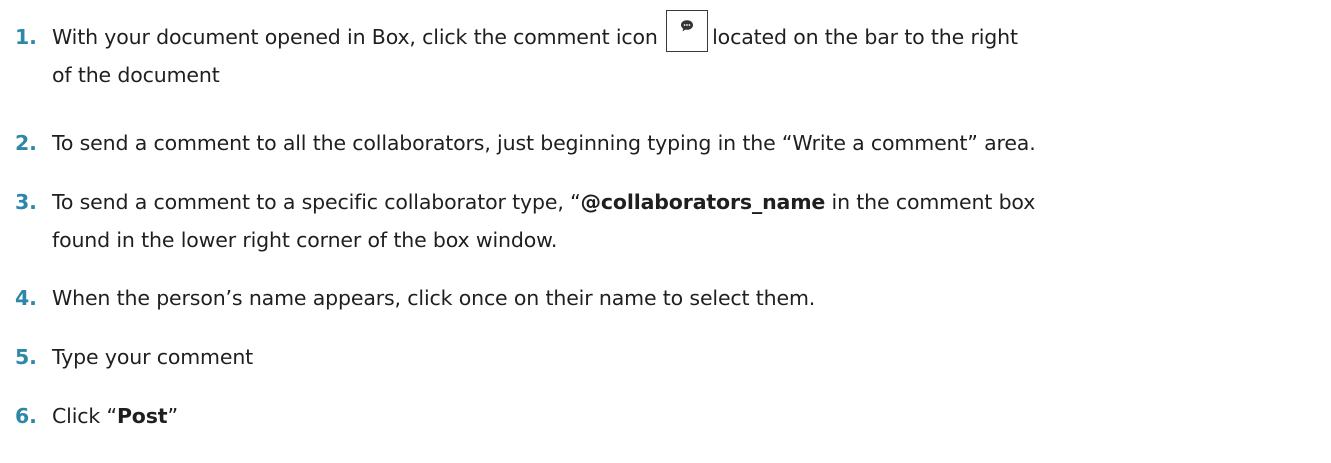 The width and height of the screenshot is (1331, 463). What do you see at coordinates (26, 416) in the screenshot?
I see `step-number: 6.` at bounding box center [26, 416].